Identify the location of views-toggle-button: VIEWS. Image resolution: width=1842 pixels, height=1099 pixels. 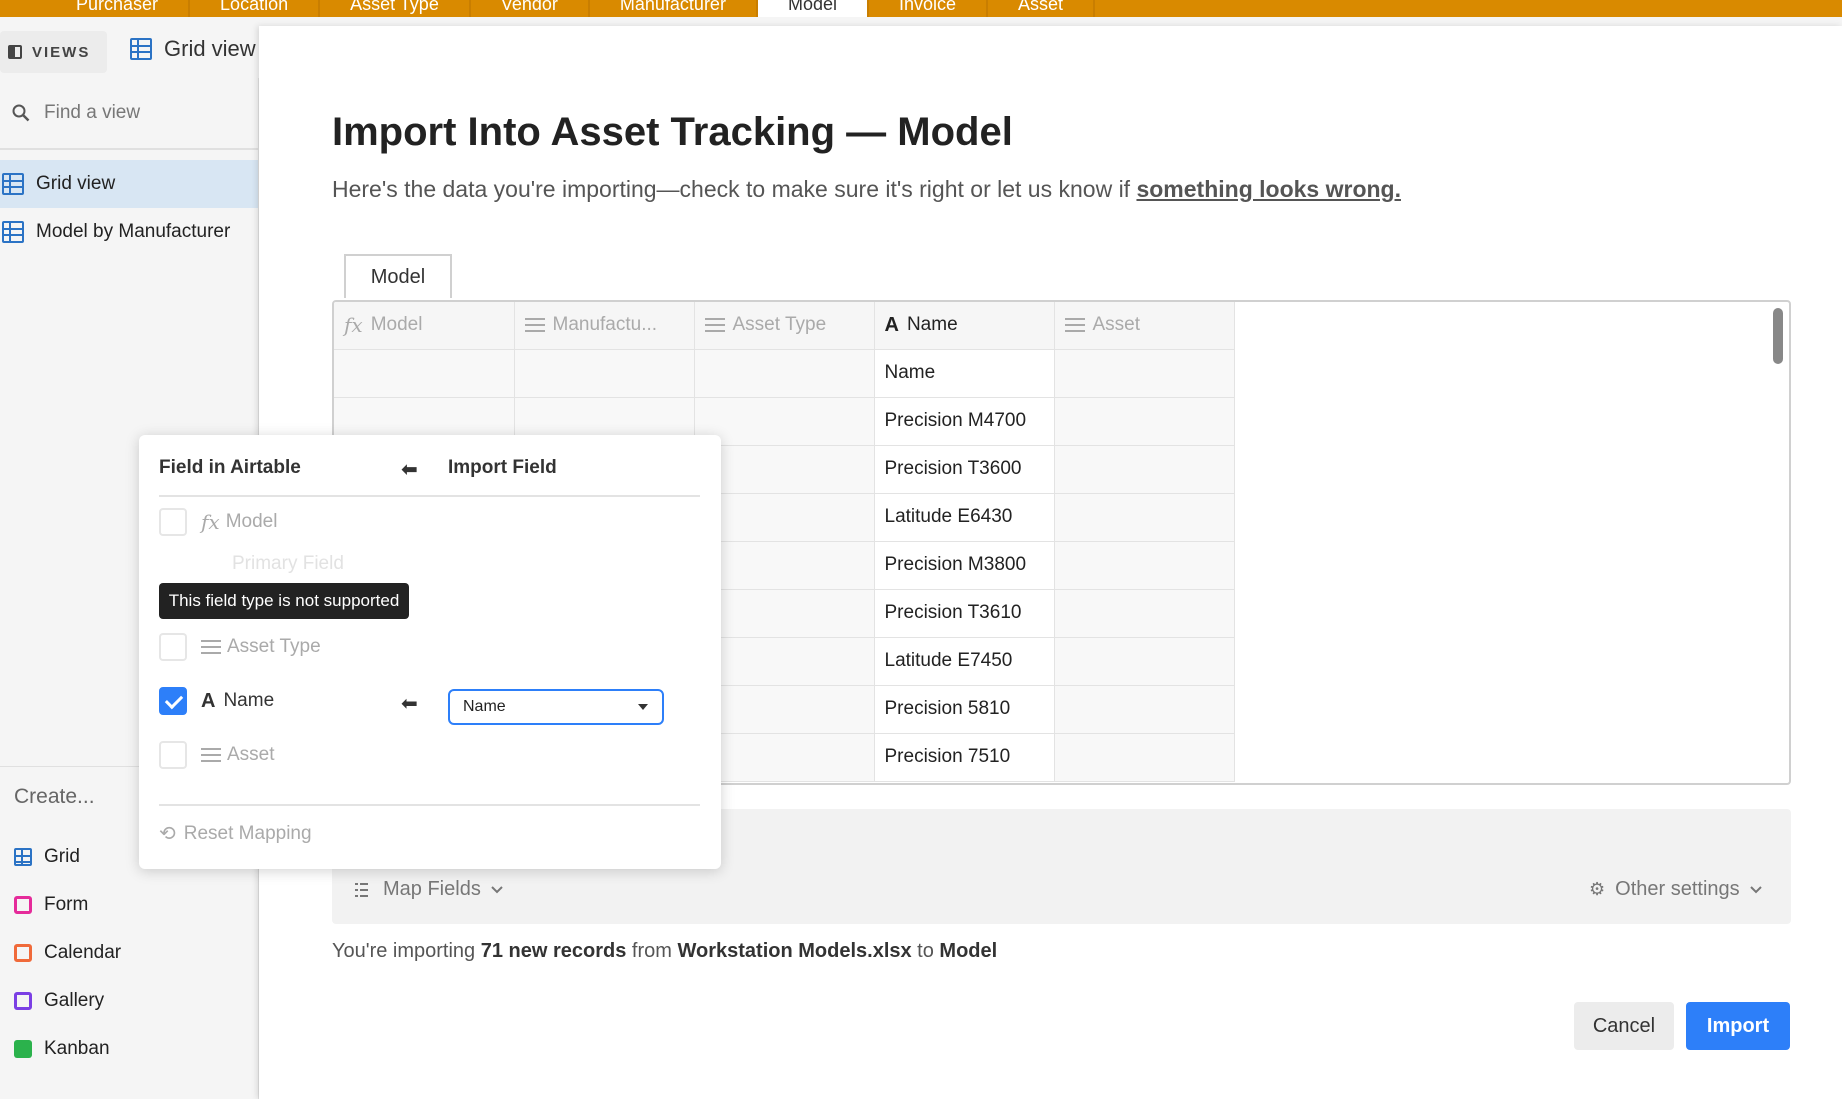
(53, 52).